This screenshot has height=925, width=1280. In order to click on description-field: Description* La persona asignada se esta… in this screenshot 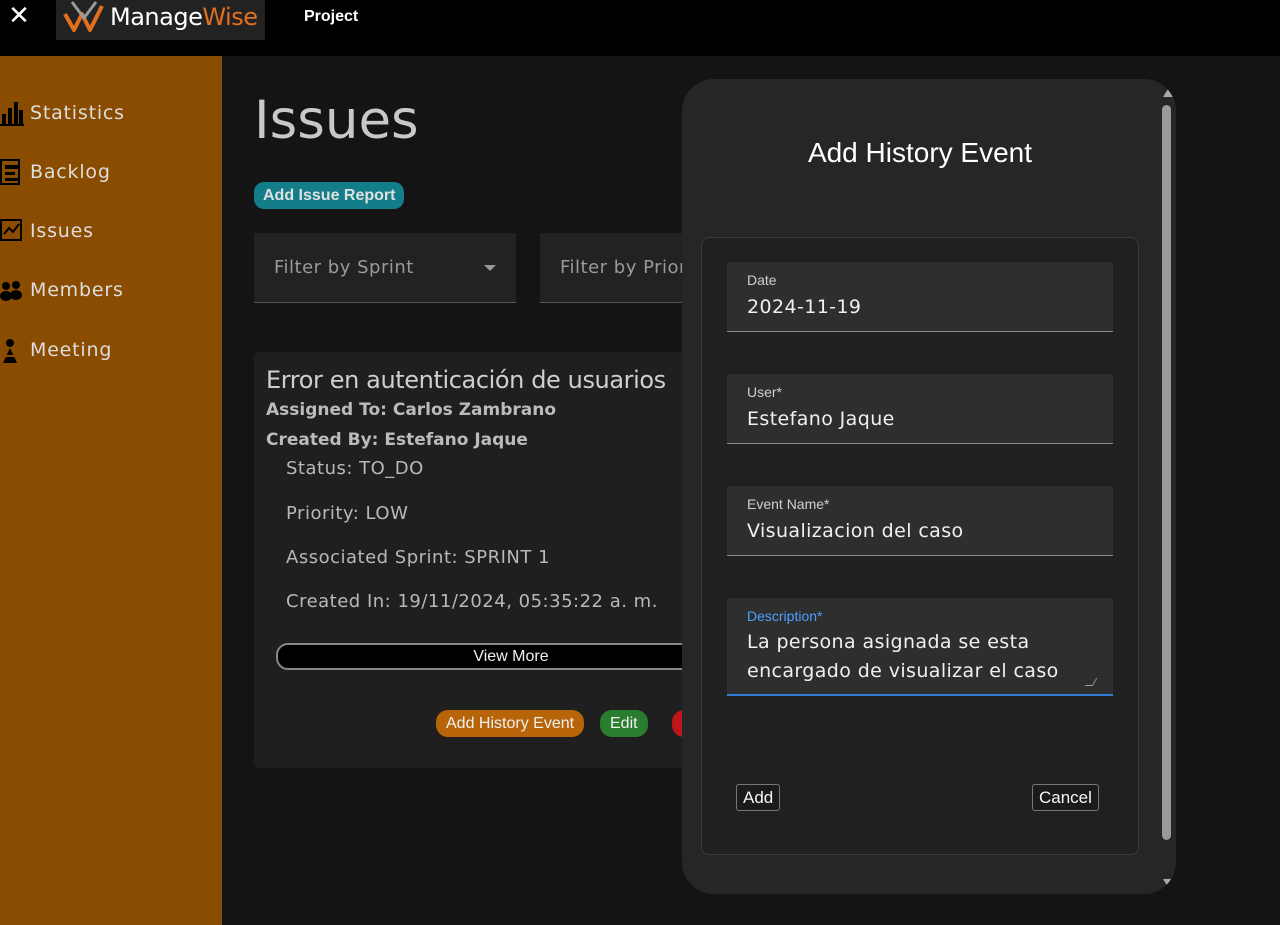, I will do `click(920, 647)`.